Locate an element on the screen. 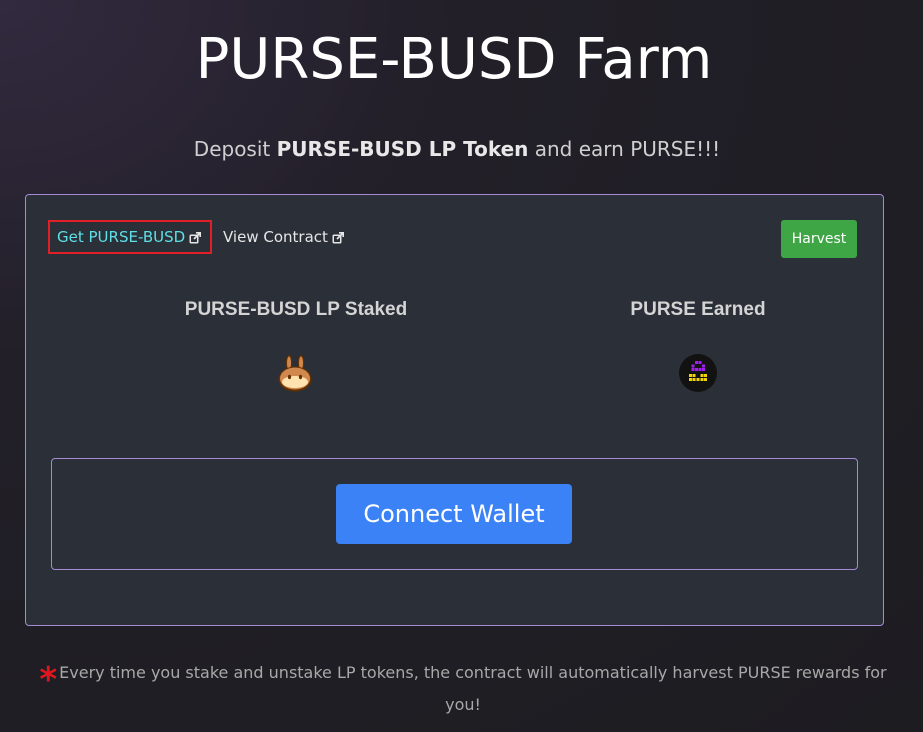 This screenshot has width=923, height=732. subtitle-token-name: PURSE-BUSD LP Token is located at coordinates (402, 149).